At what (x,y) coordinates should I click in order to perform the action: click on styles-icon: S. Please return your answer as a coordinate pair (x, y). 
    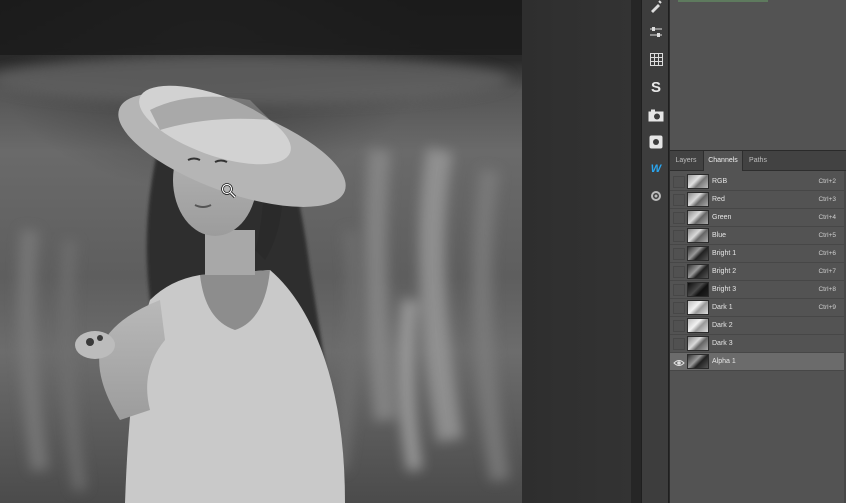
    Looking at the image, I should click on (656, 87).